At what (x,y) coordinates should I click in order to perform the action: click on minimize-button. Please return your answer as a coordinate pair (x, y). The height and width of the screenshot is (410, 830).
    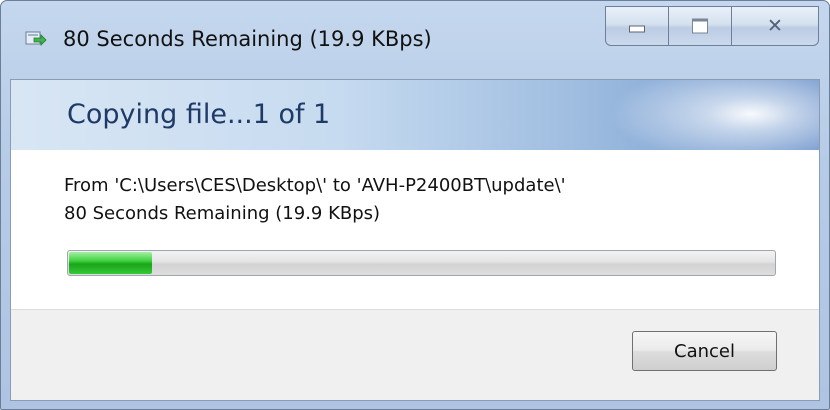
    Looking at the image, I should click on (636, 26).